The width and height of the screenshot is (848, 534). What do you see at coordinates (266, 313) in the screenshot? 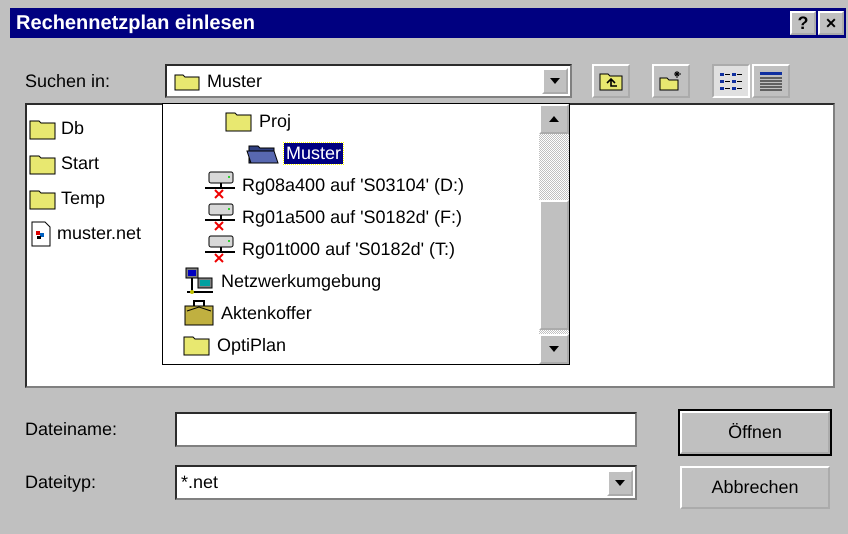
I see `folder-list-item: Aktenkoffer` at bounding box center [266, 313].